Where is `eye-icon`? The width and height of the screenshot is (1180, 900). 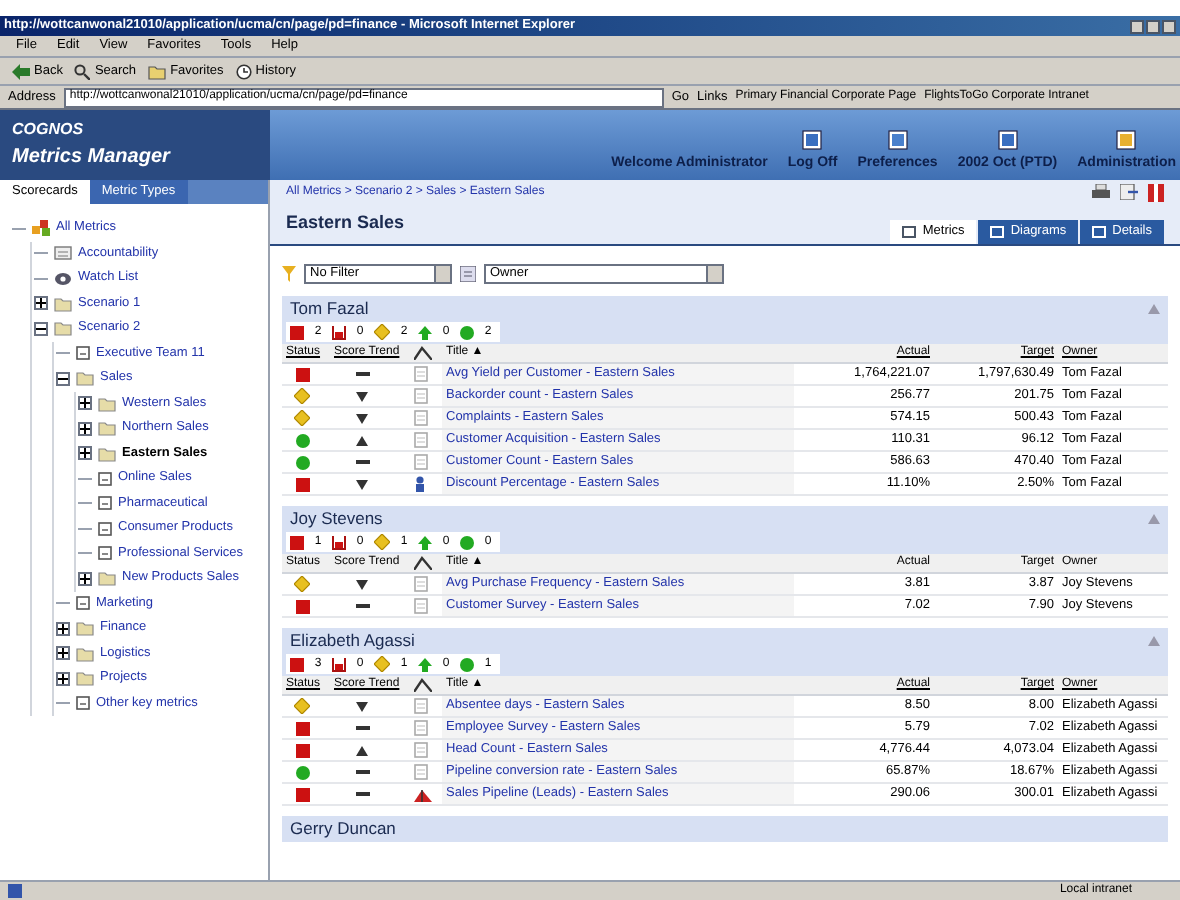
eye-icon is located at coordinates (63, 278).